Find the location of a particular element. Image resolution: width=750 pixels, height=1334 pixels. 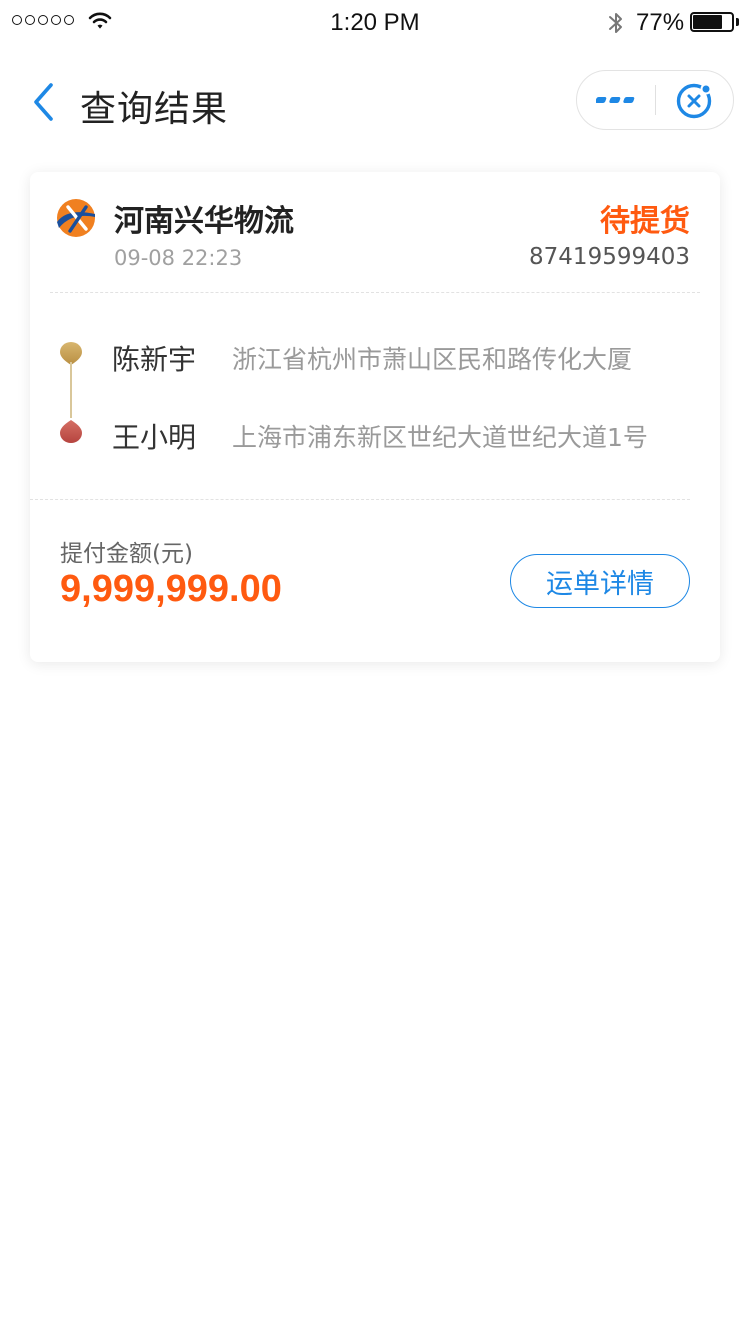

status-bar: 1:20 PM 77% is located at coordinates (375, 22).